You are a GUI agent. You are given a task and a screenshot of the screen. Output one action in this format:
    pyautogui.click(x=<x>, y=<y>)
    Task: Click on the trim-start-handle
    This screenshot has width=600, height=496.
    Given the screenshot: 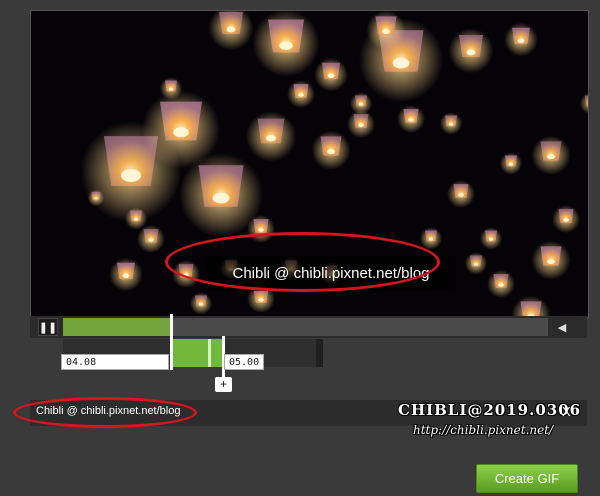 What is the action you would take?
    pyautogui.click(x=171, y=342)
    